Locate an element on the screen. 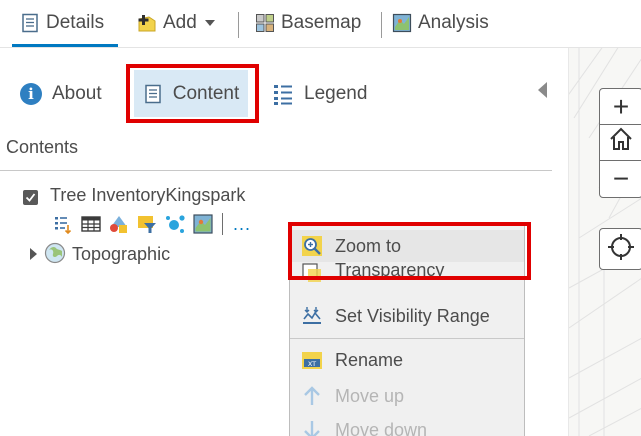  expand-arrow-icon is located at coordinates (33, 254).